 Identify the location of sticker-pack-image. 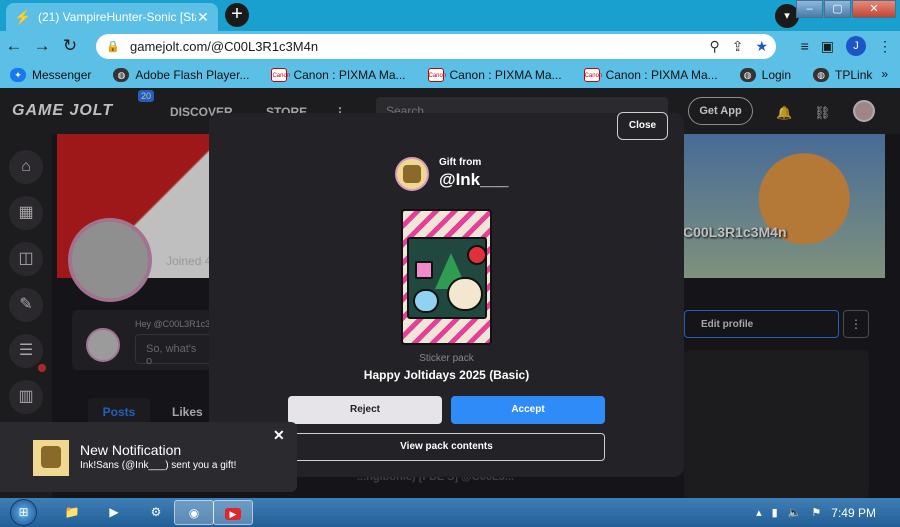
(446, 277).